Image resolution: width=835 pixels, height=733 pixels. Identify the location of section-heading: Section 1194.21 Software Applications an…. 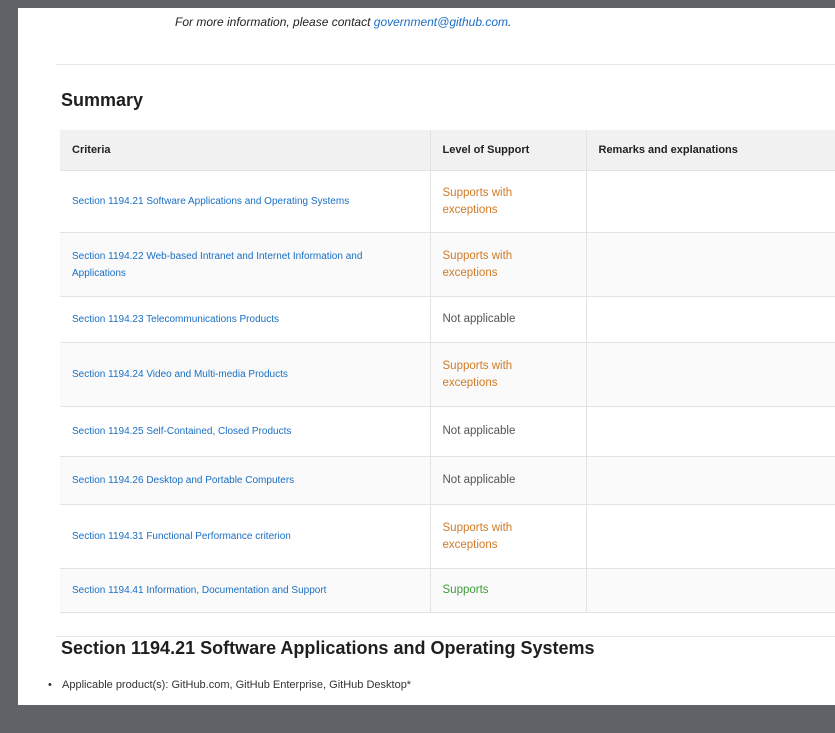
(328, 648).